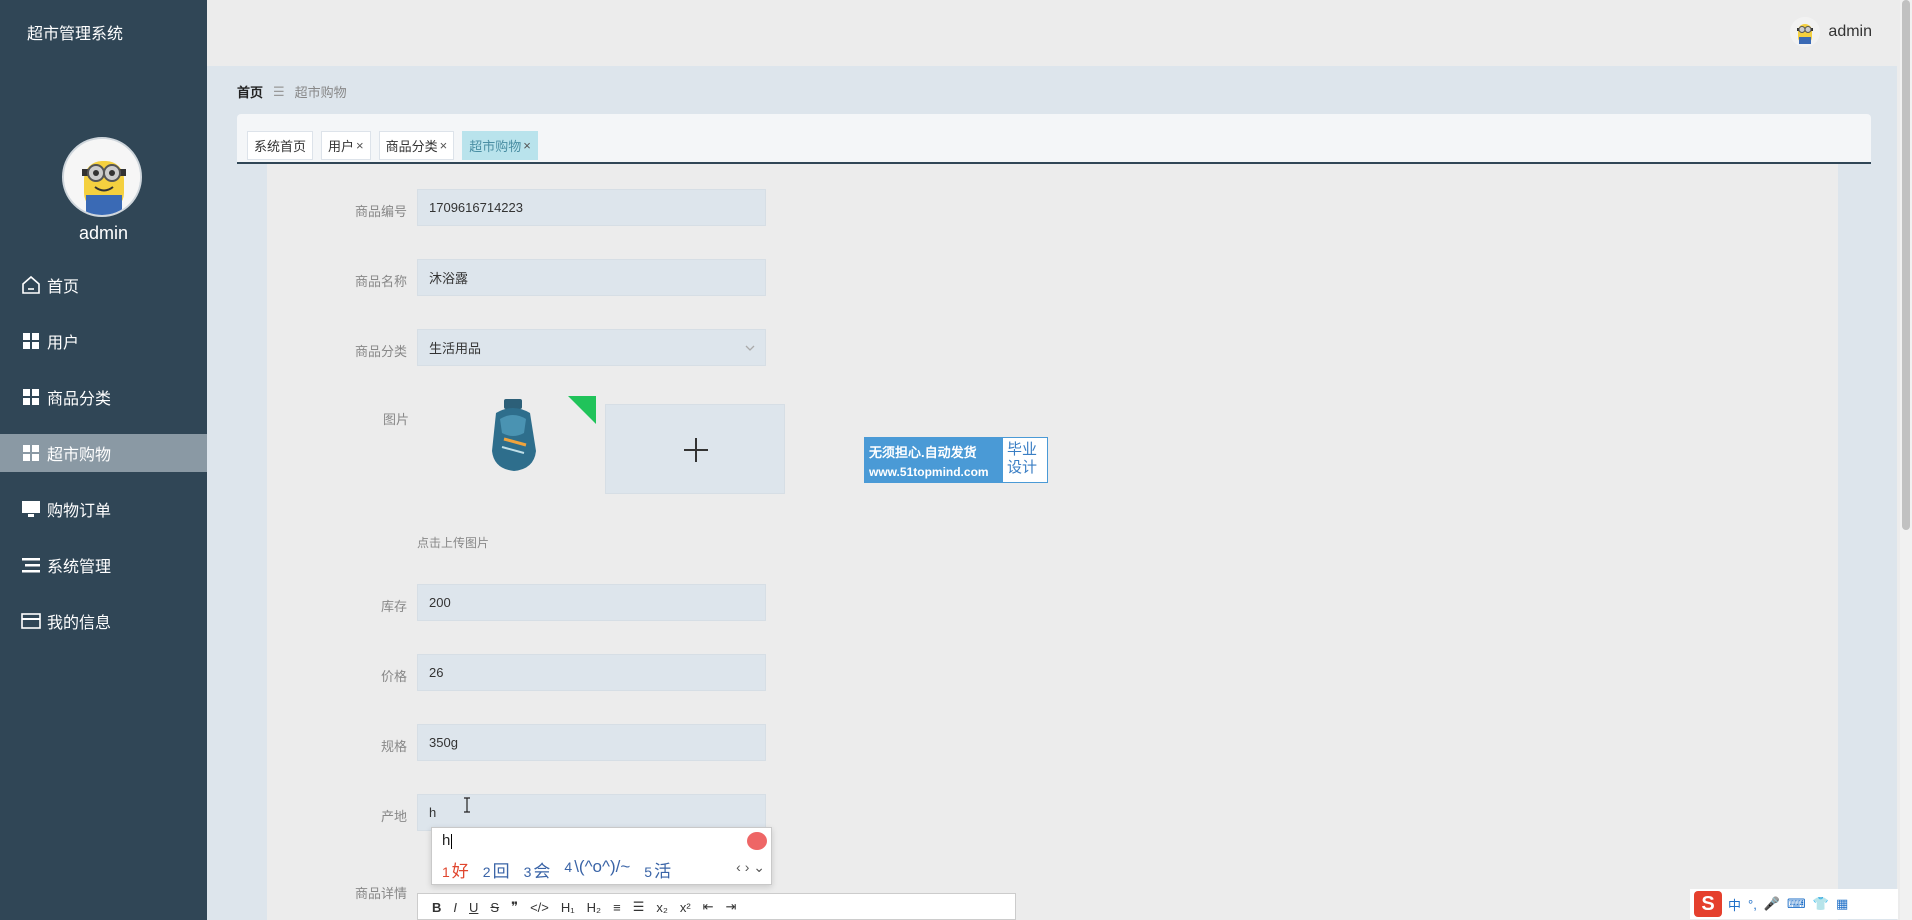 The image size is (1912, 920). I want to click on tab-users: 用户 ×, so click(346, 145).